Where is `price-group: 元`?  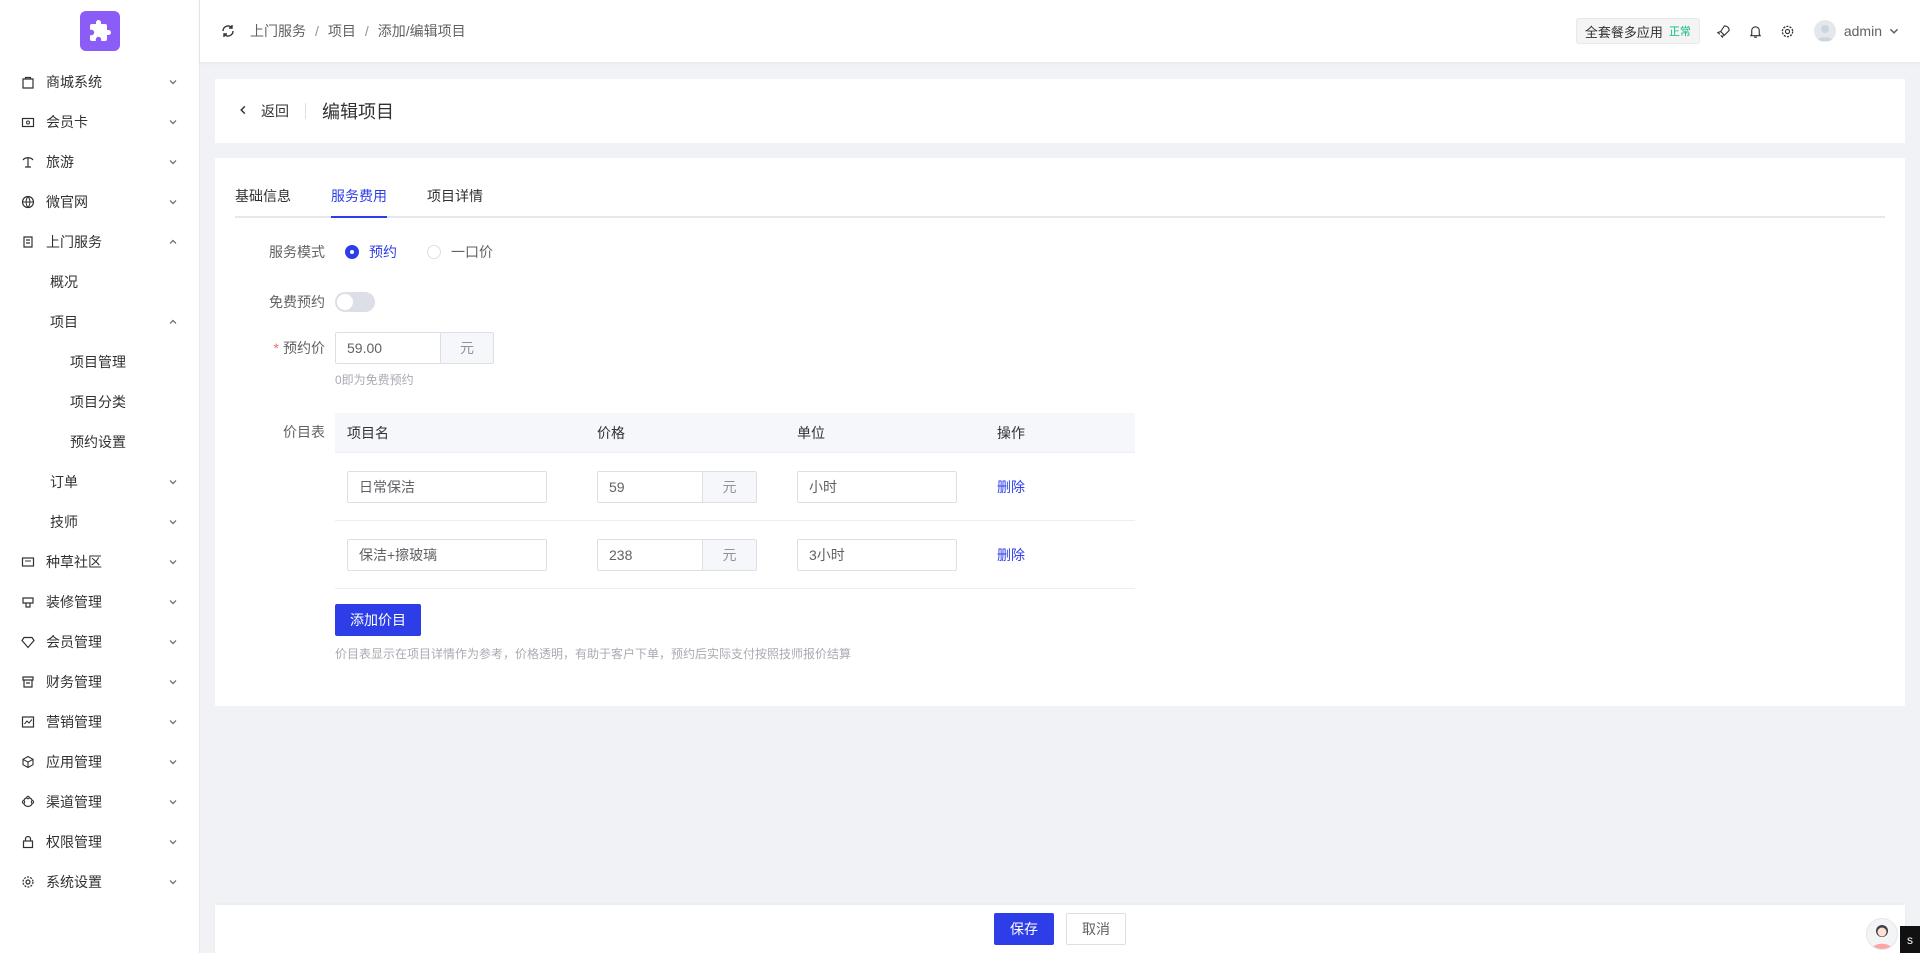 price-group: 元 is located at coordinates (691, 486).